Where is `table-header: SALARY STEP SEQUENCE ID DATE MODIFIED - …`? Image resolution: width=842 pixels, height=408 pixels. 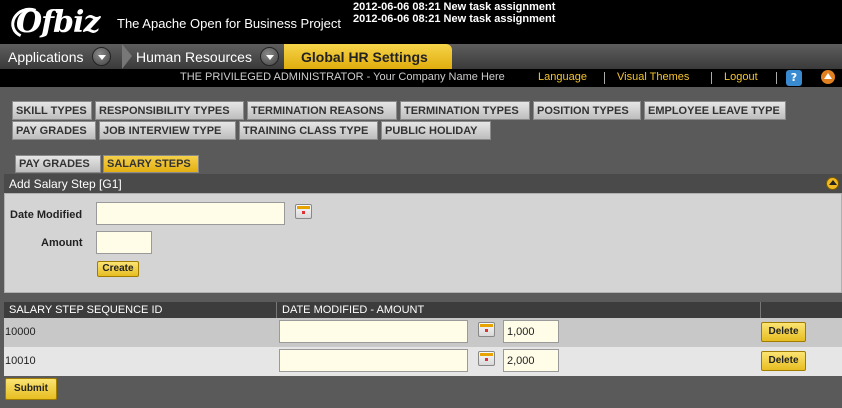 table-header: SALARY STEP SEQUENCE ID DATE MODIFIED - … is located at coordinates (423, 310).